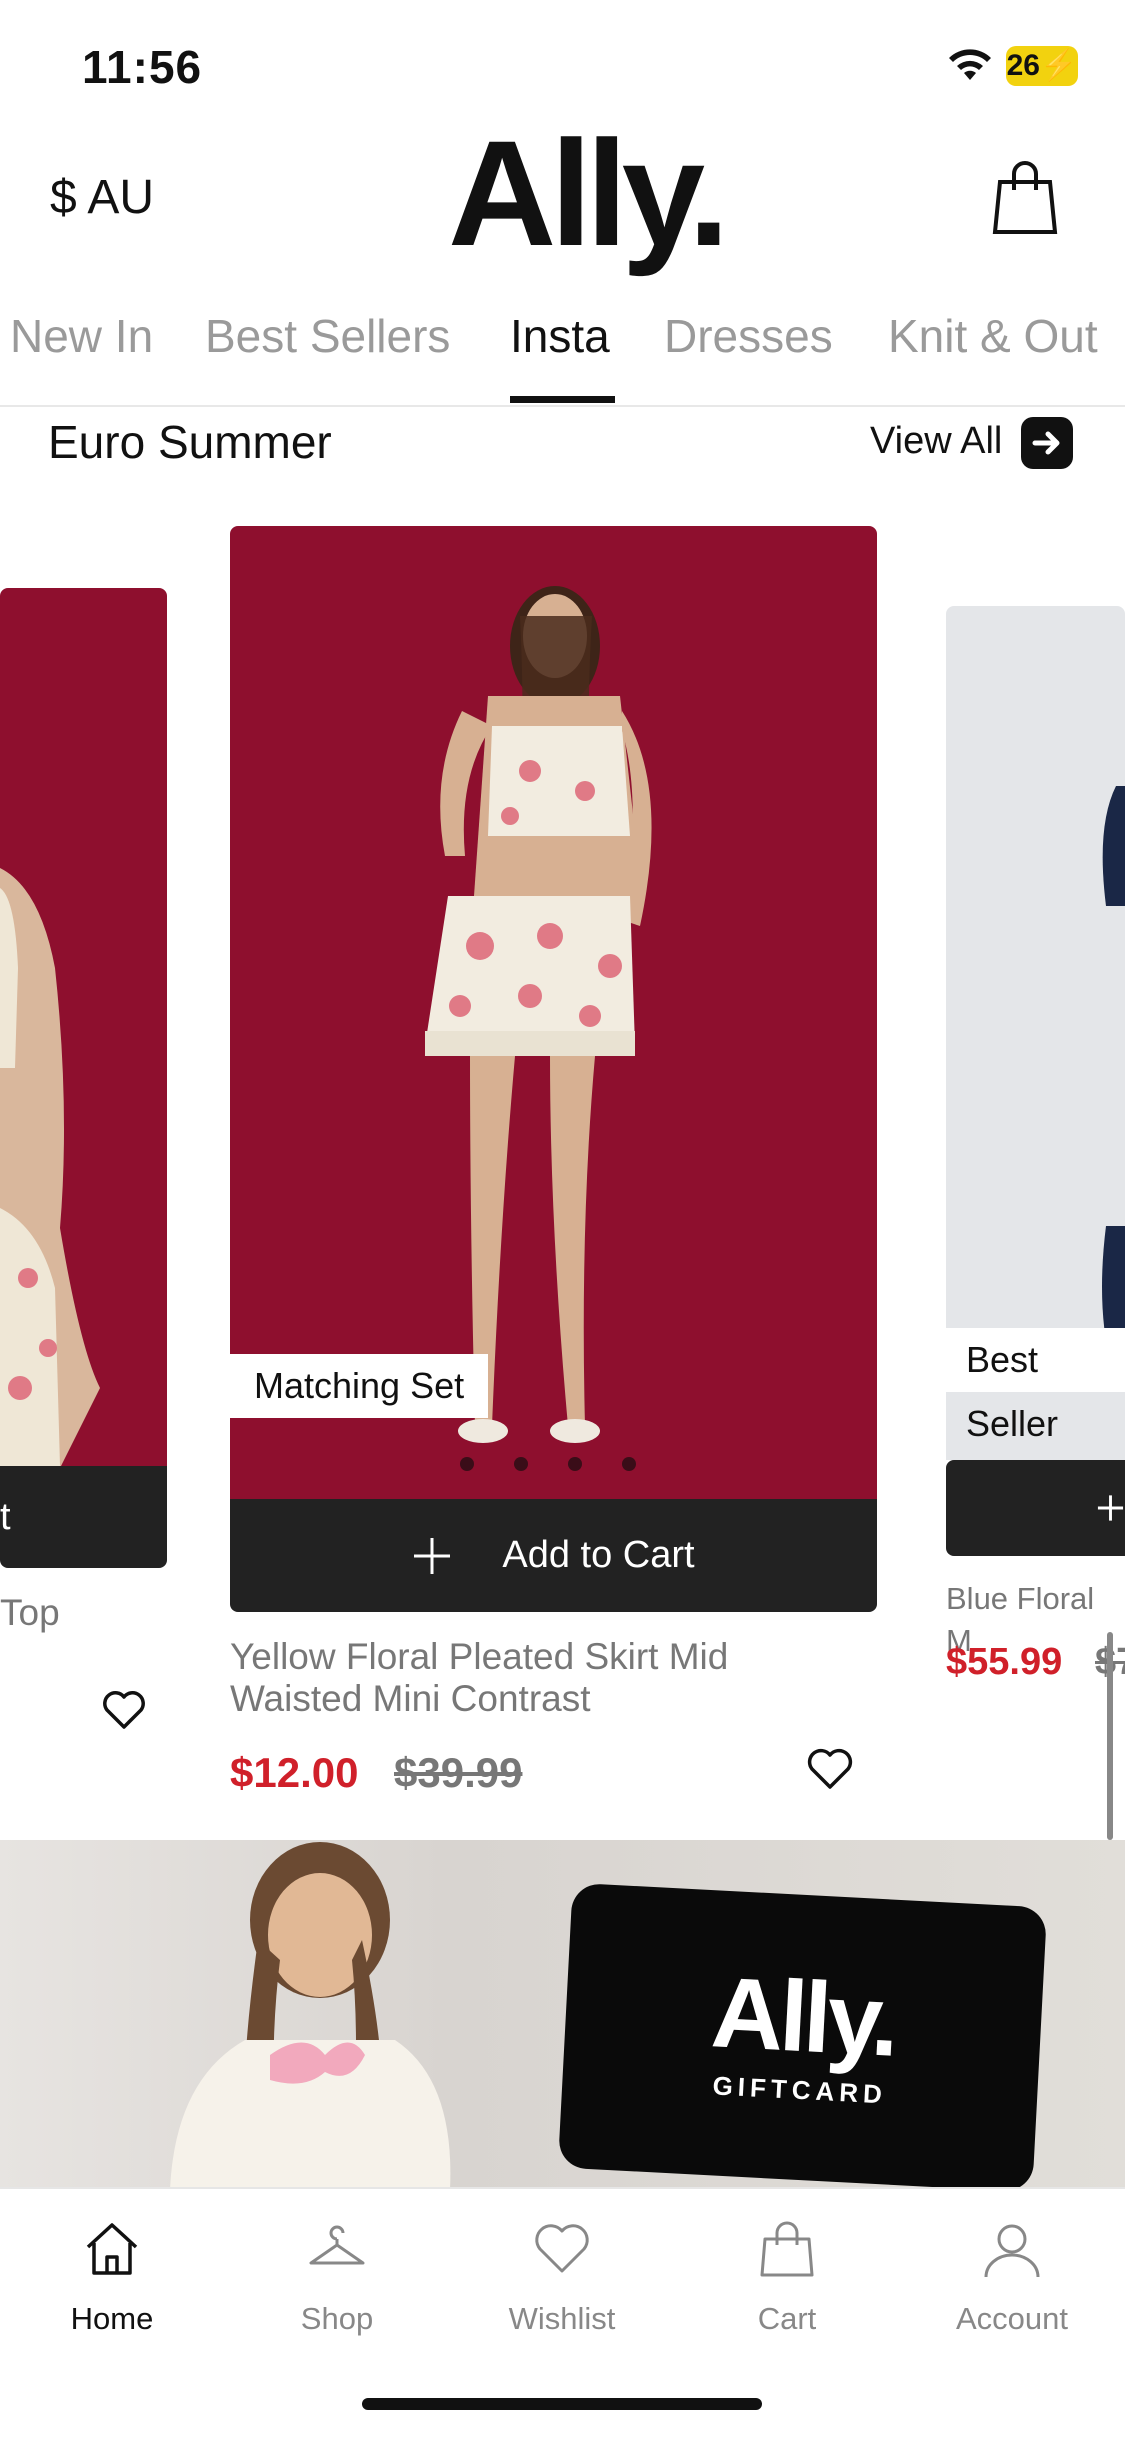 Image resolution: width=1125 pixels, height=2438 pixels. Describe the element at coordinates (970, 64) in the screenshot. I see `wifi-icon` at that location.